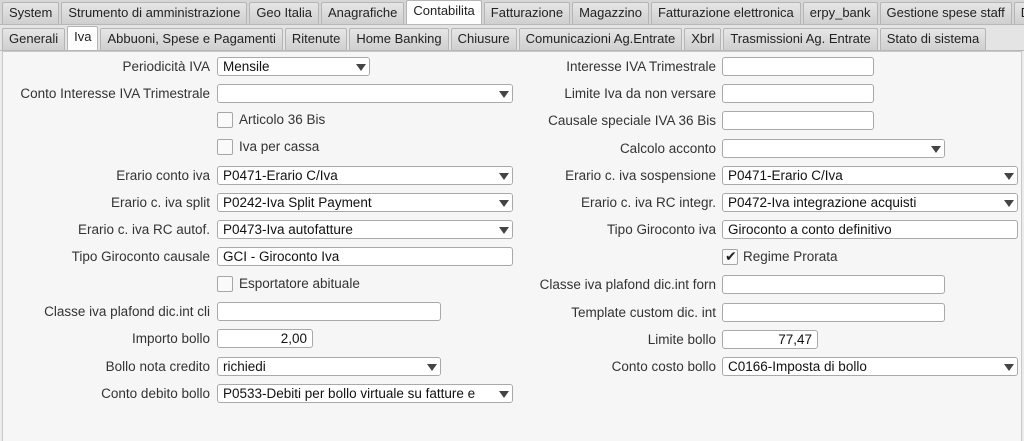  What do you see at coordinates (527, 13) in the screenshot?
I see `tab-fatturazione: Fatturazione` at bounding box center [527, 13].